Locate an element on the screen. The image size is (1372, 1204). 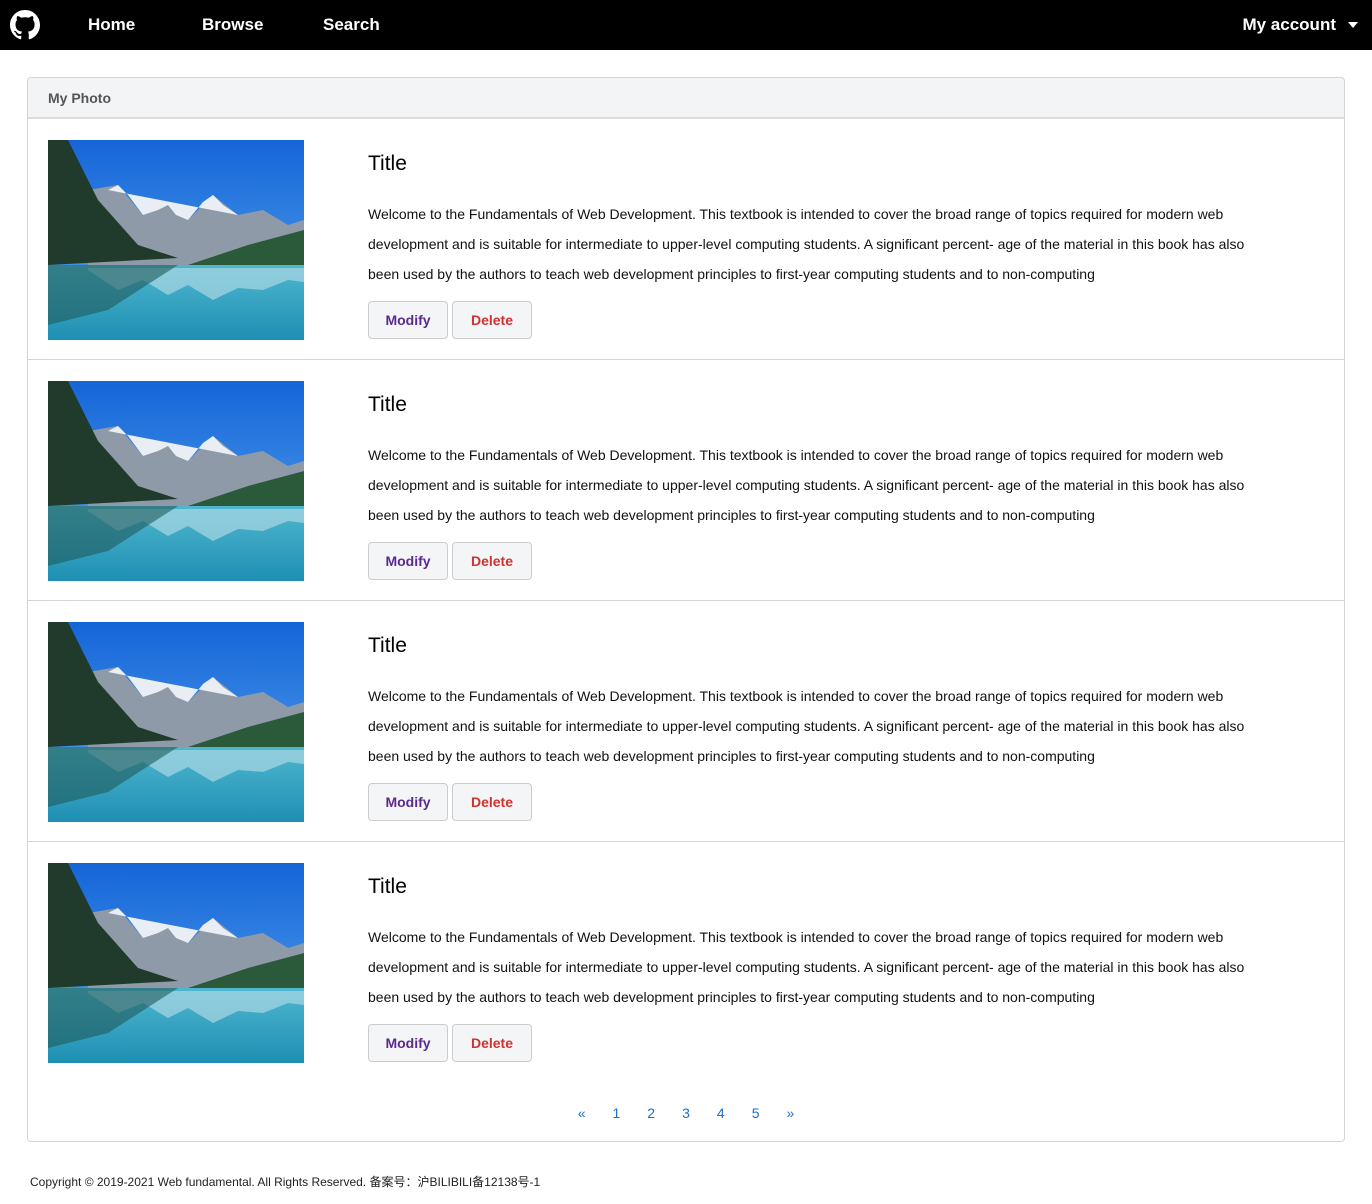
page-prev-link: « is located at coordinates (581, 1113).